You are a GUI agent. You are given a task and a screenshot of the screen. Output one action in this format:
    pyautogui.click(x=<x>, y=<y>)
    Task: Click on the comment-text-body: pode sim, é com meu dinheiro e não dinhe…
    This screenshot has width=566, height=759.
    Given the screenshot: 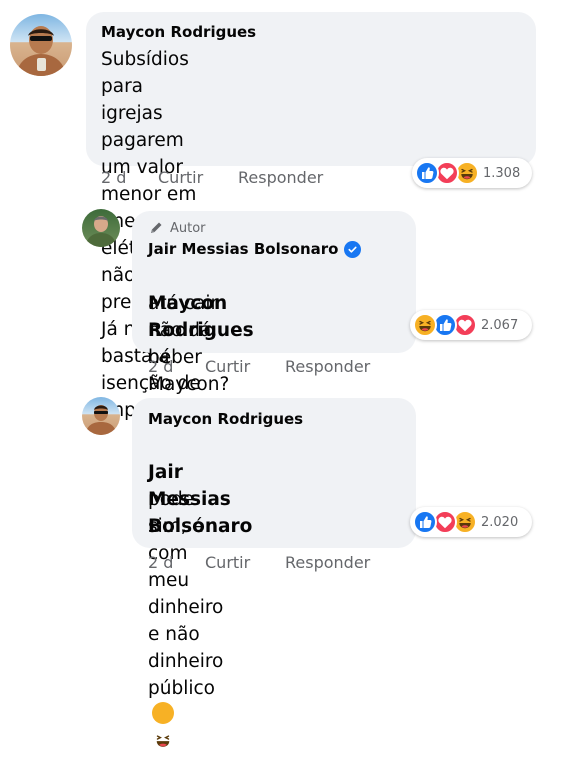 What is the action you would take?
    pyautogui.click(x=186, y=594)
    